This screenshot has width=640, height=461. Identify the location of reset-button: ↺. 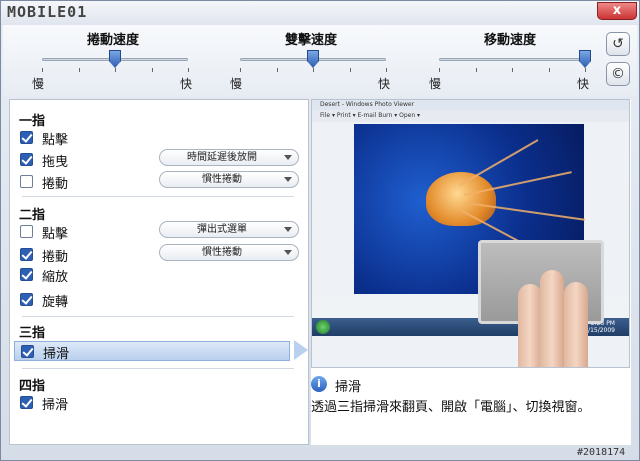
(618, 44).